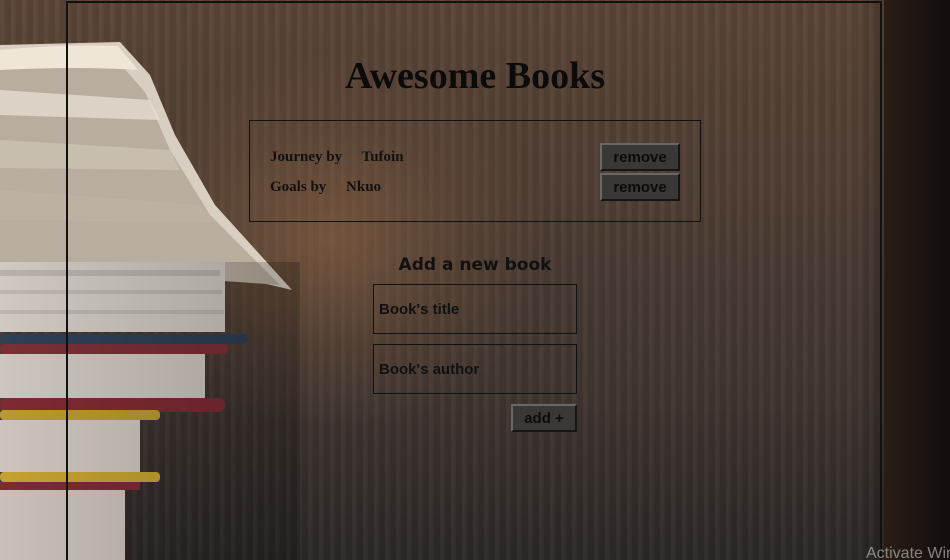 Image resolution: width=950 pixels, height=560 pixels. Describe the element at coordinates (475, 157) in the screenshot. I see `book-row: Journey by Tufoin remove` at that location.